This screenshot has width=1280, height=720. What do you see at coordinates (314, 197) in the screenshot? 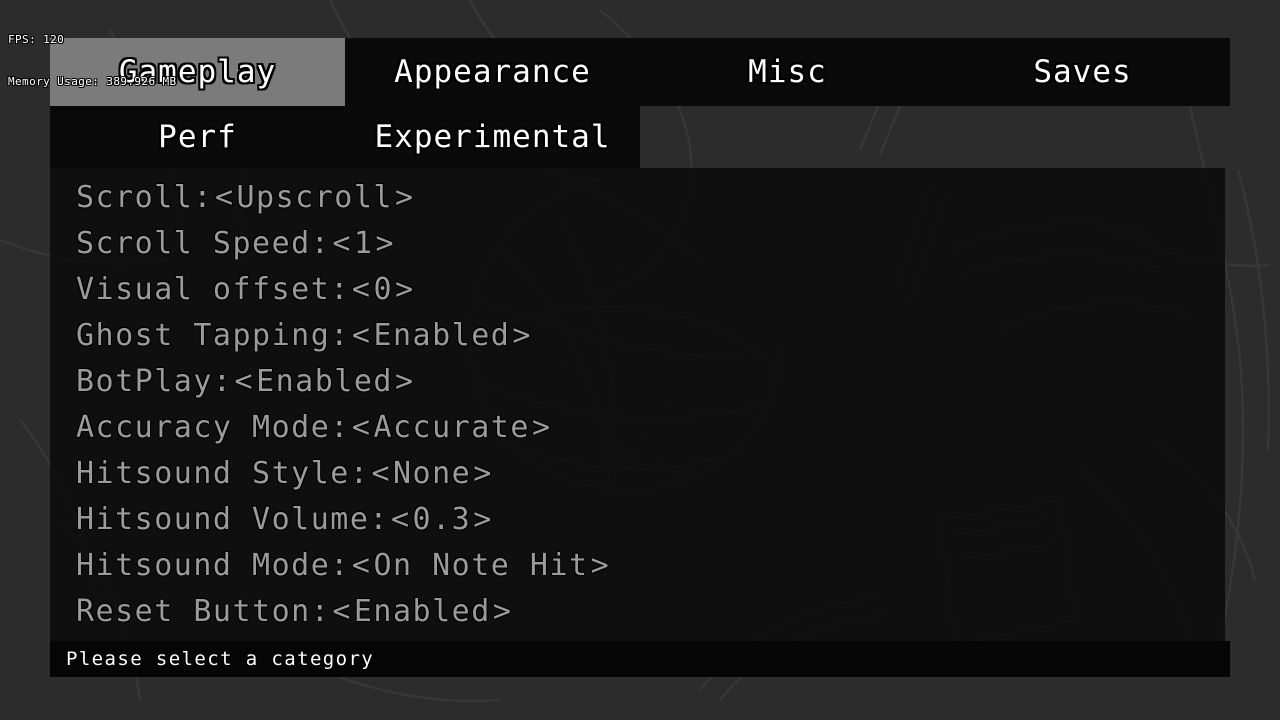
I see `setting-value: Upscroll` at bounding box center [314, 197].